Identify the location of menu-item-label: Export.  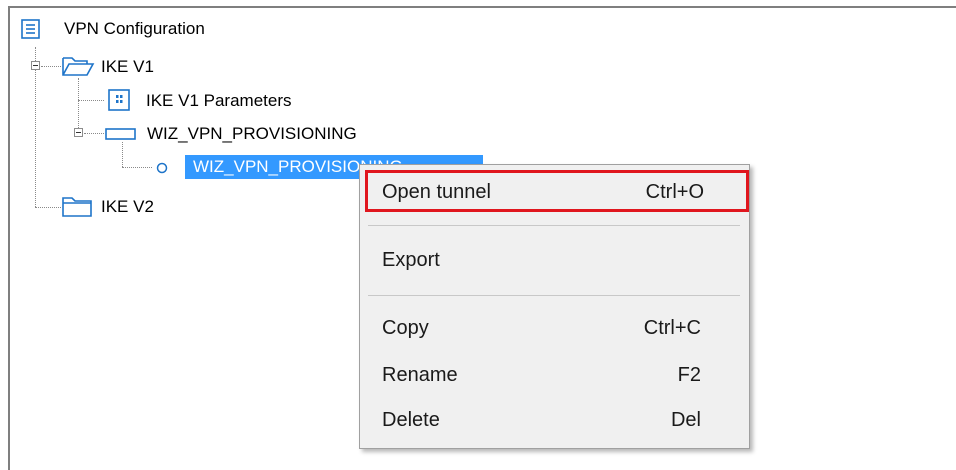
(411, 260).